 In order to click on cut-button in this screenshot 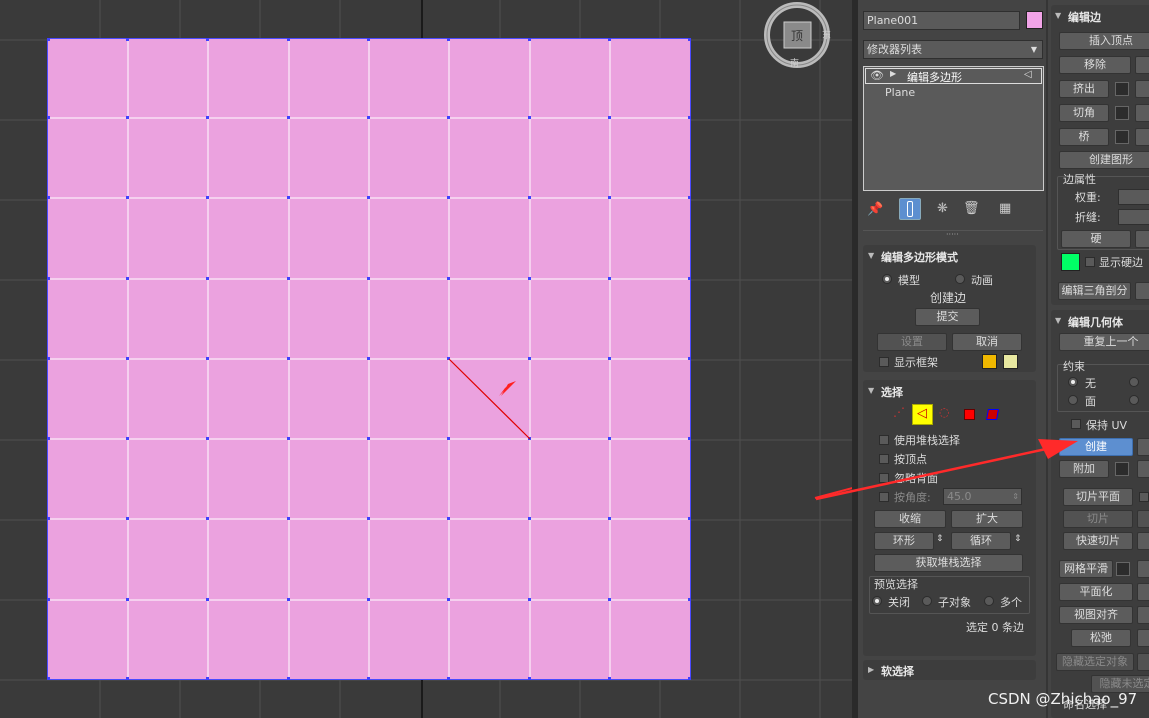, I will do `click(1143, 541)`.